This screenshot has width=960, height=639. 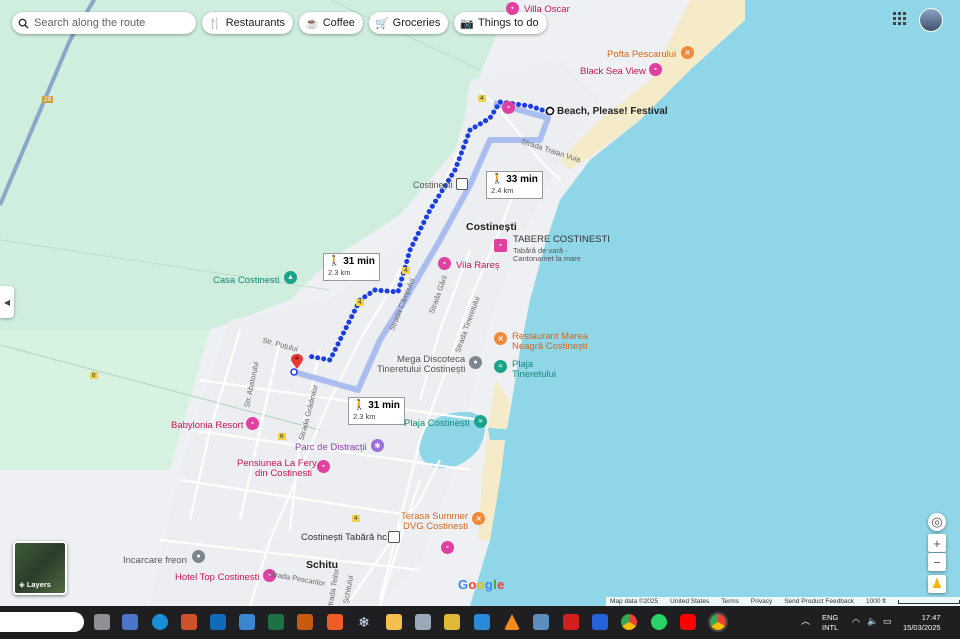 What do you see at coordinates (435, 526) in the screenshot?
I see `place-terasa-2: DVG Costinesti` at bounding box center [435, 526].